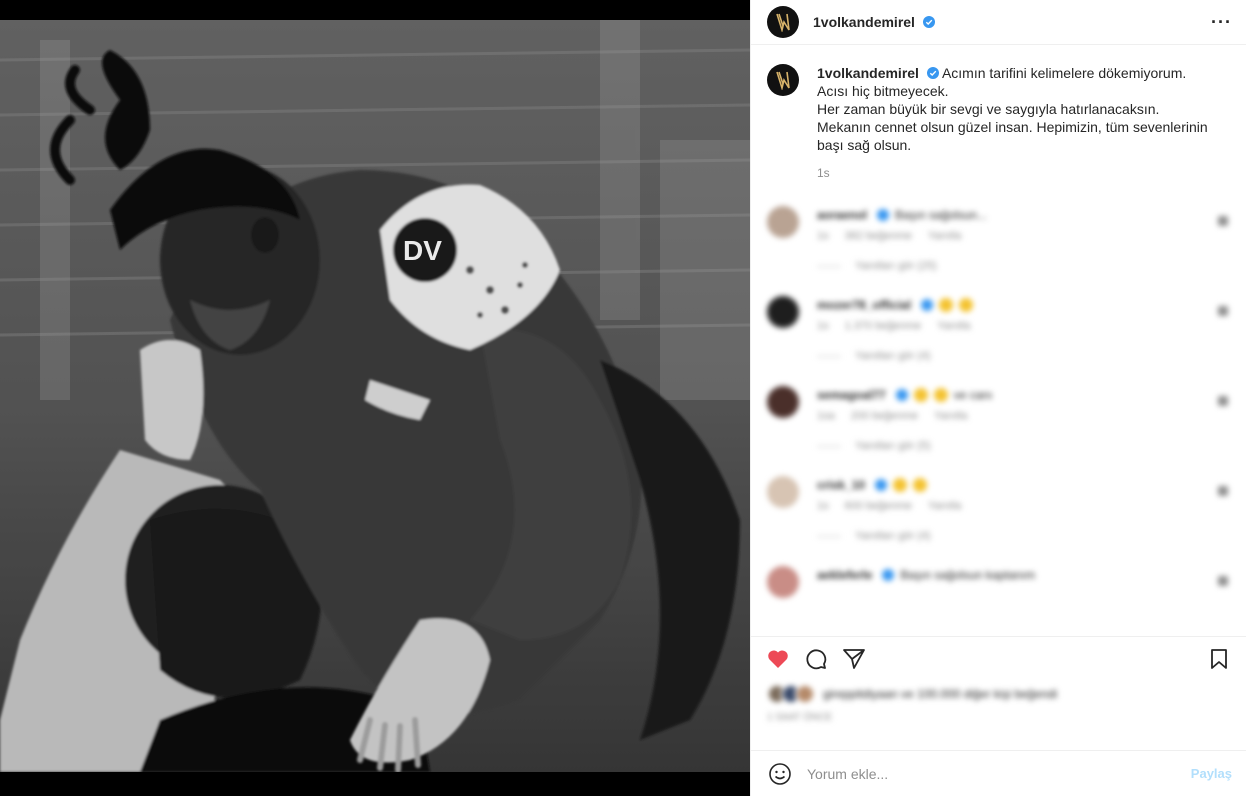 Image resolution: width=1246 pixels, height=796 pixels. I want to click on view-replies-label: Yanıtları gör (25), so click(896, 266).